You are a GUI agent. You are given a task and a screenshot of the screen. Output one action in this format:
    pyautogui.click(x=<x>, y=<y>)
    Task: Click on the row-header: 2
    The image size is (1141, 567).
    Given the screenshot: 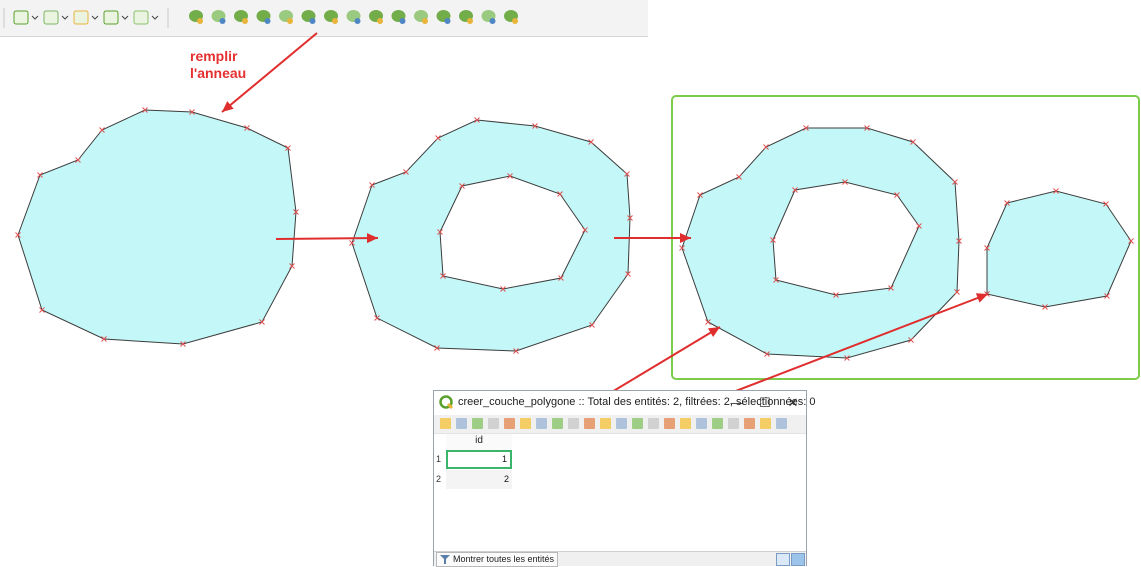 What is the action you would take?
    pyautogui.click(x=441, y=479)
    